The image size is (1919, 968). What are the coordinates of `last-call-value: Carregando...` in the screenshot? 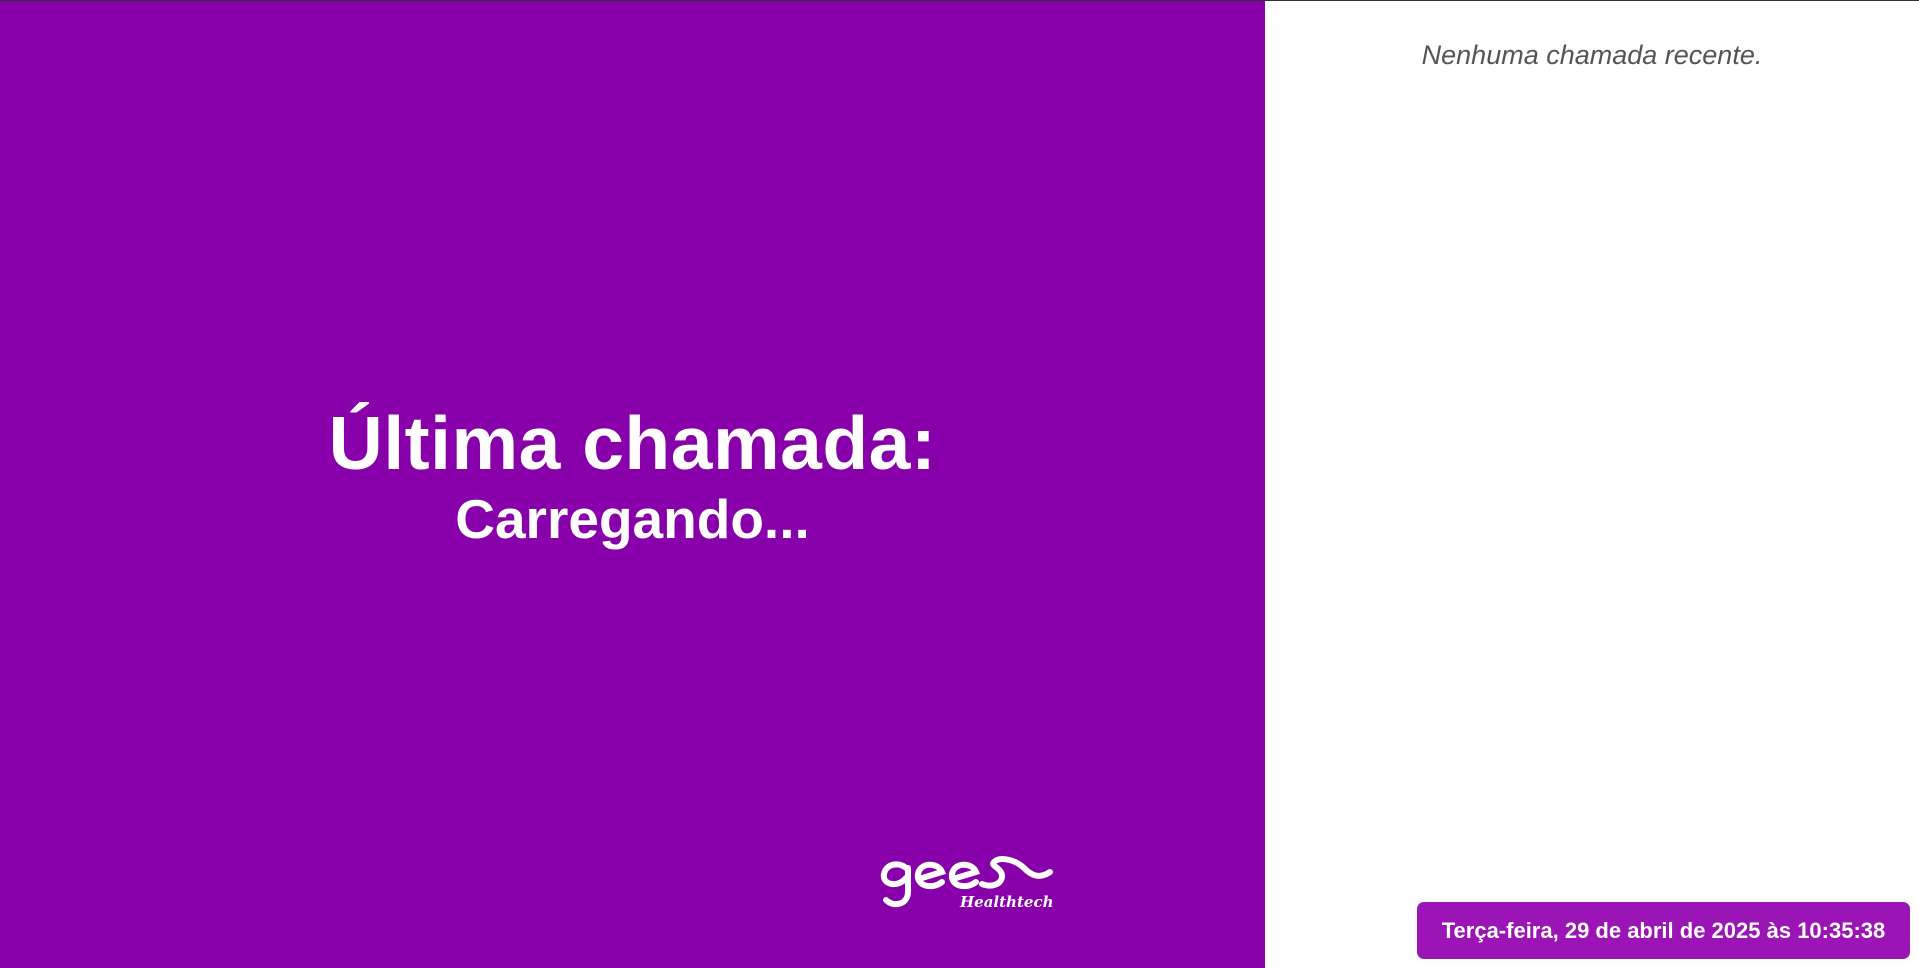 It's located at (632, 519).